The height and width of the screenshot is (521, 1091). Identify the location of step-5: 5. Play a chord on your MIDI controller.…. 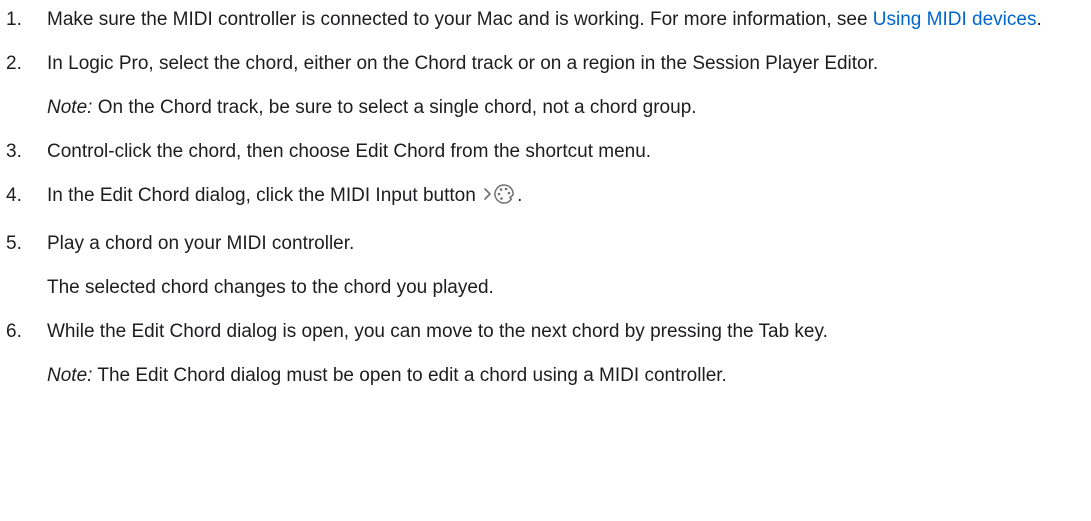
(548, 266).